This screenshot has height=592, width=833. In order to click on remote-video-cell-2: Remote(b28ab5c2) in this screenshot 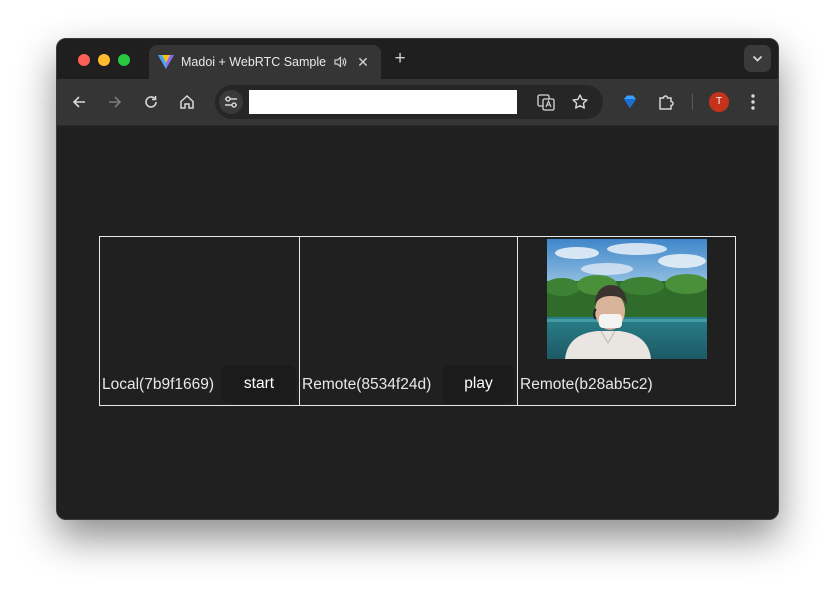, I will do `click(626, 321)`.